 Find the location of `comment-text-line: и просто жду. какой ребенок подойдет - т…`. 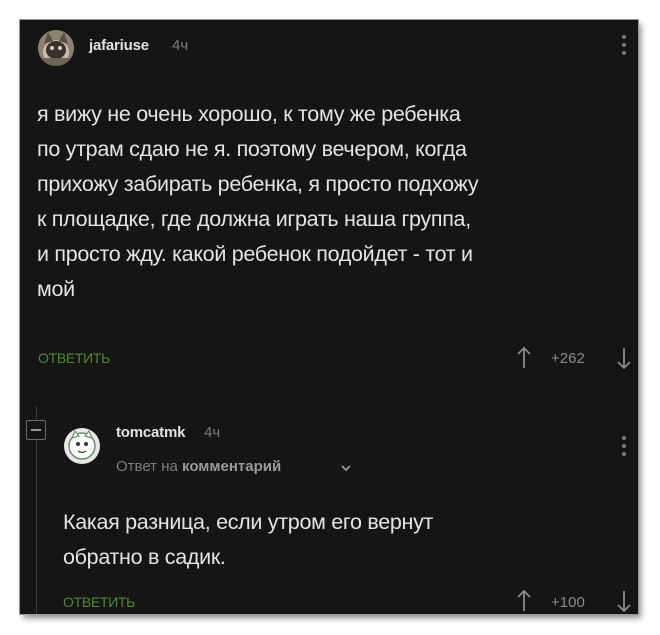

comment-text-line: и просто жду. какой ребенок подойдет - т… is located at coordinates (255, 254).